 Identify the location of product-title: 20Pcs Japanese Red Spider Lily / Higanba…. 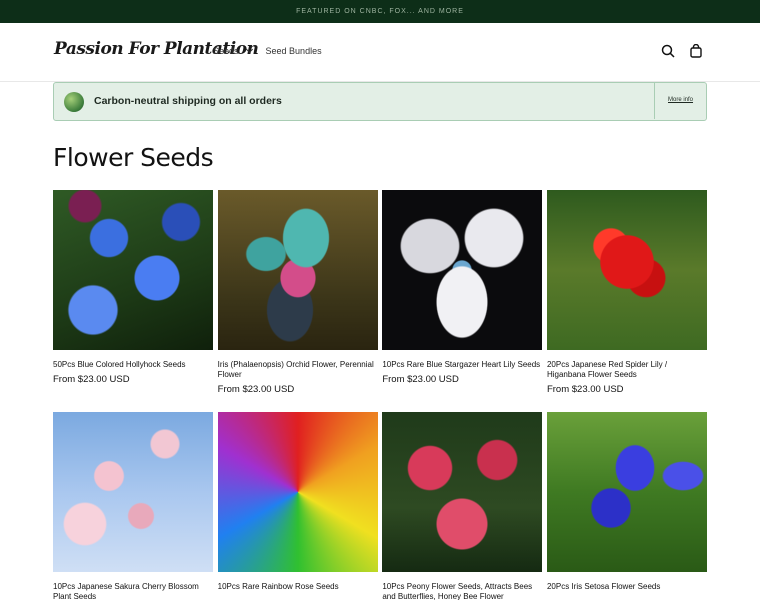
(627, 370).